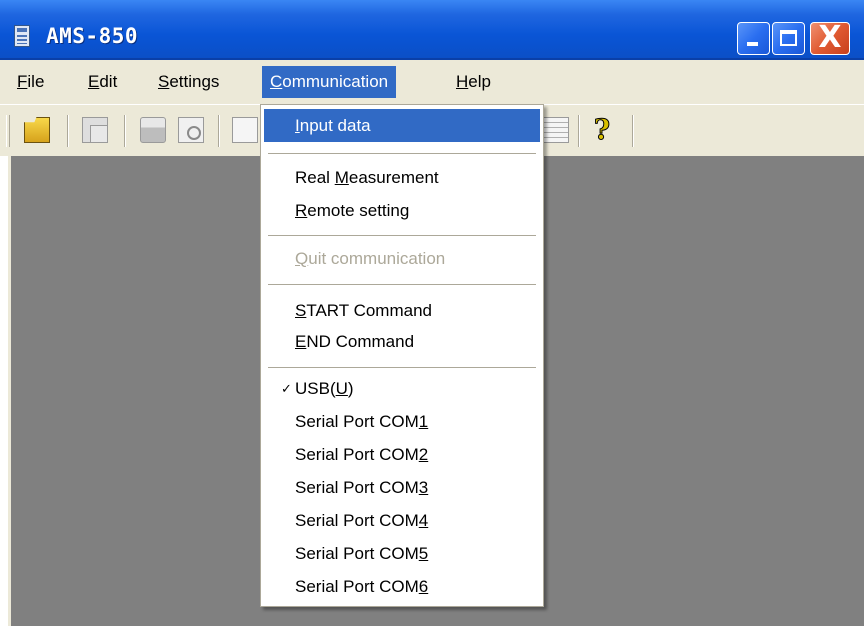  I want to click on menu-item-remote-setting: Remote setting, so click(402, 210).